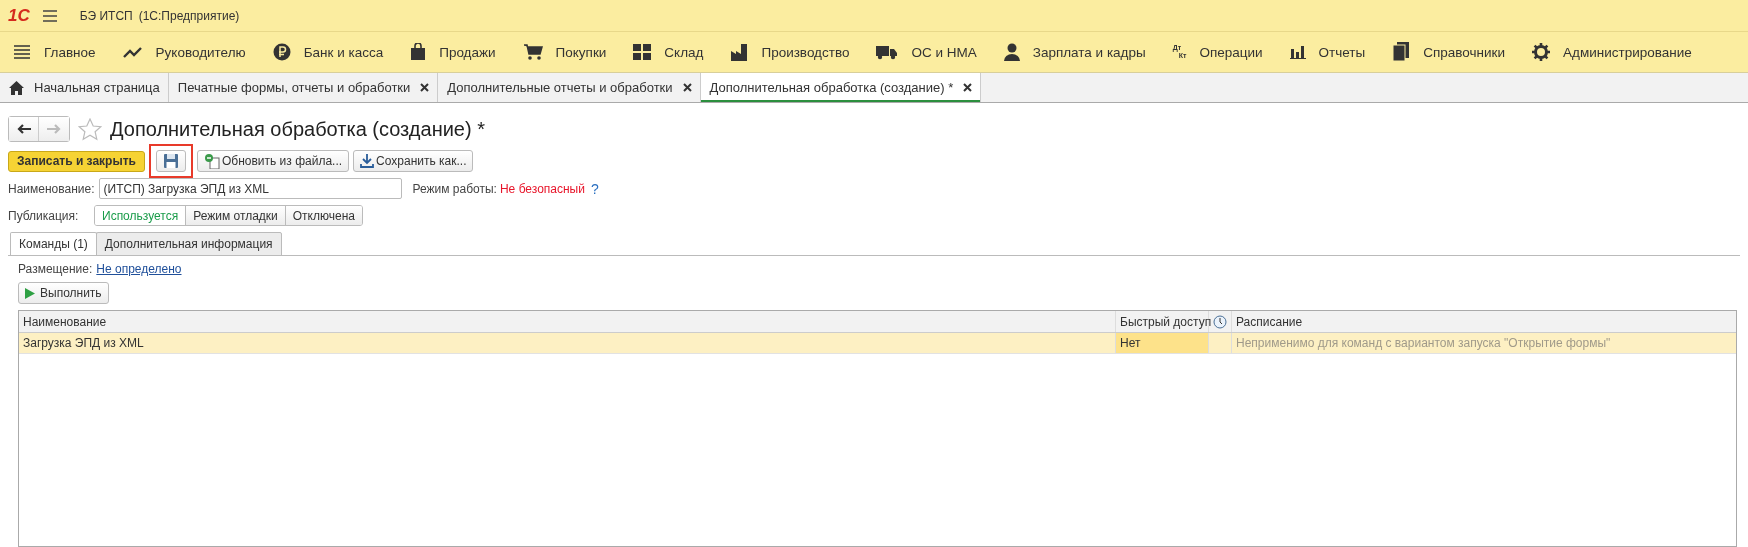 This screenshot has width=1748, height=547. I want to click on section-link: Главное, so click(70, 52).